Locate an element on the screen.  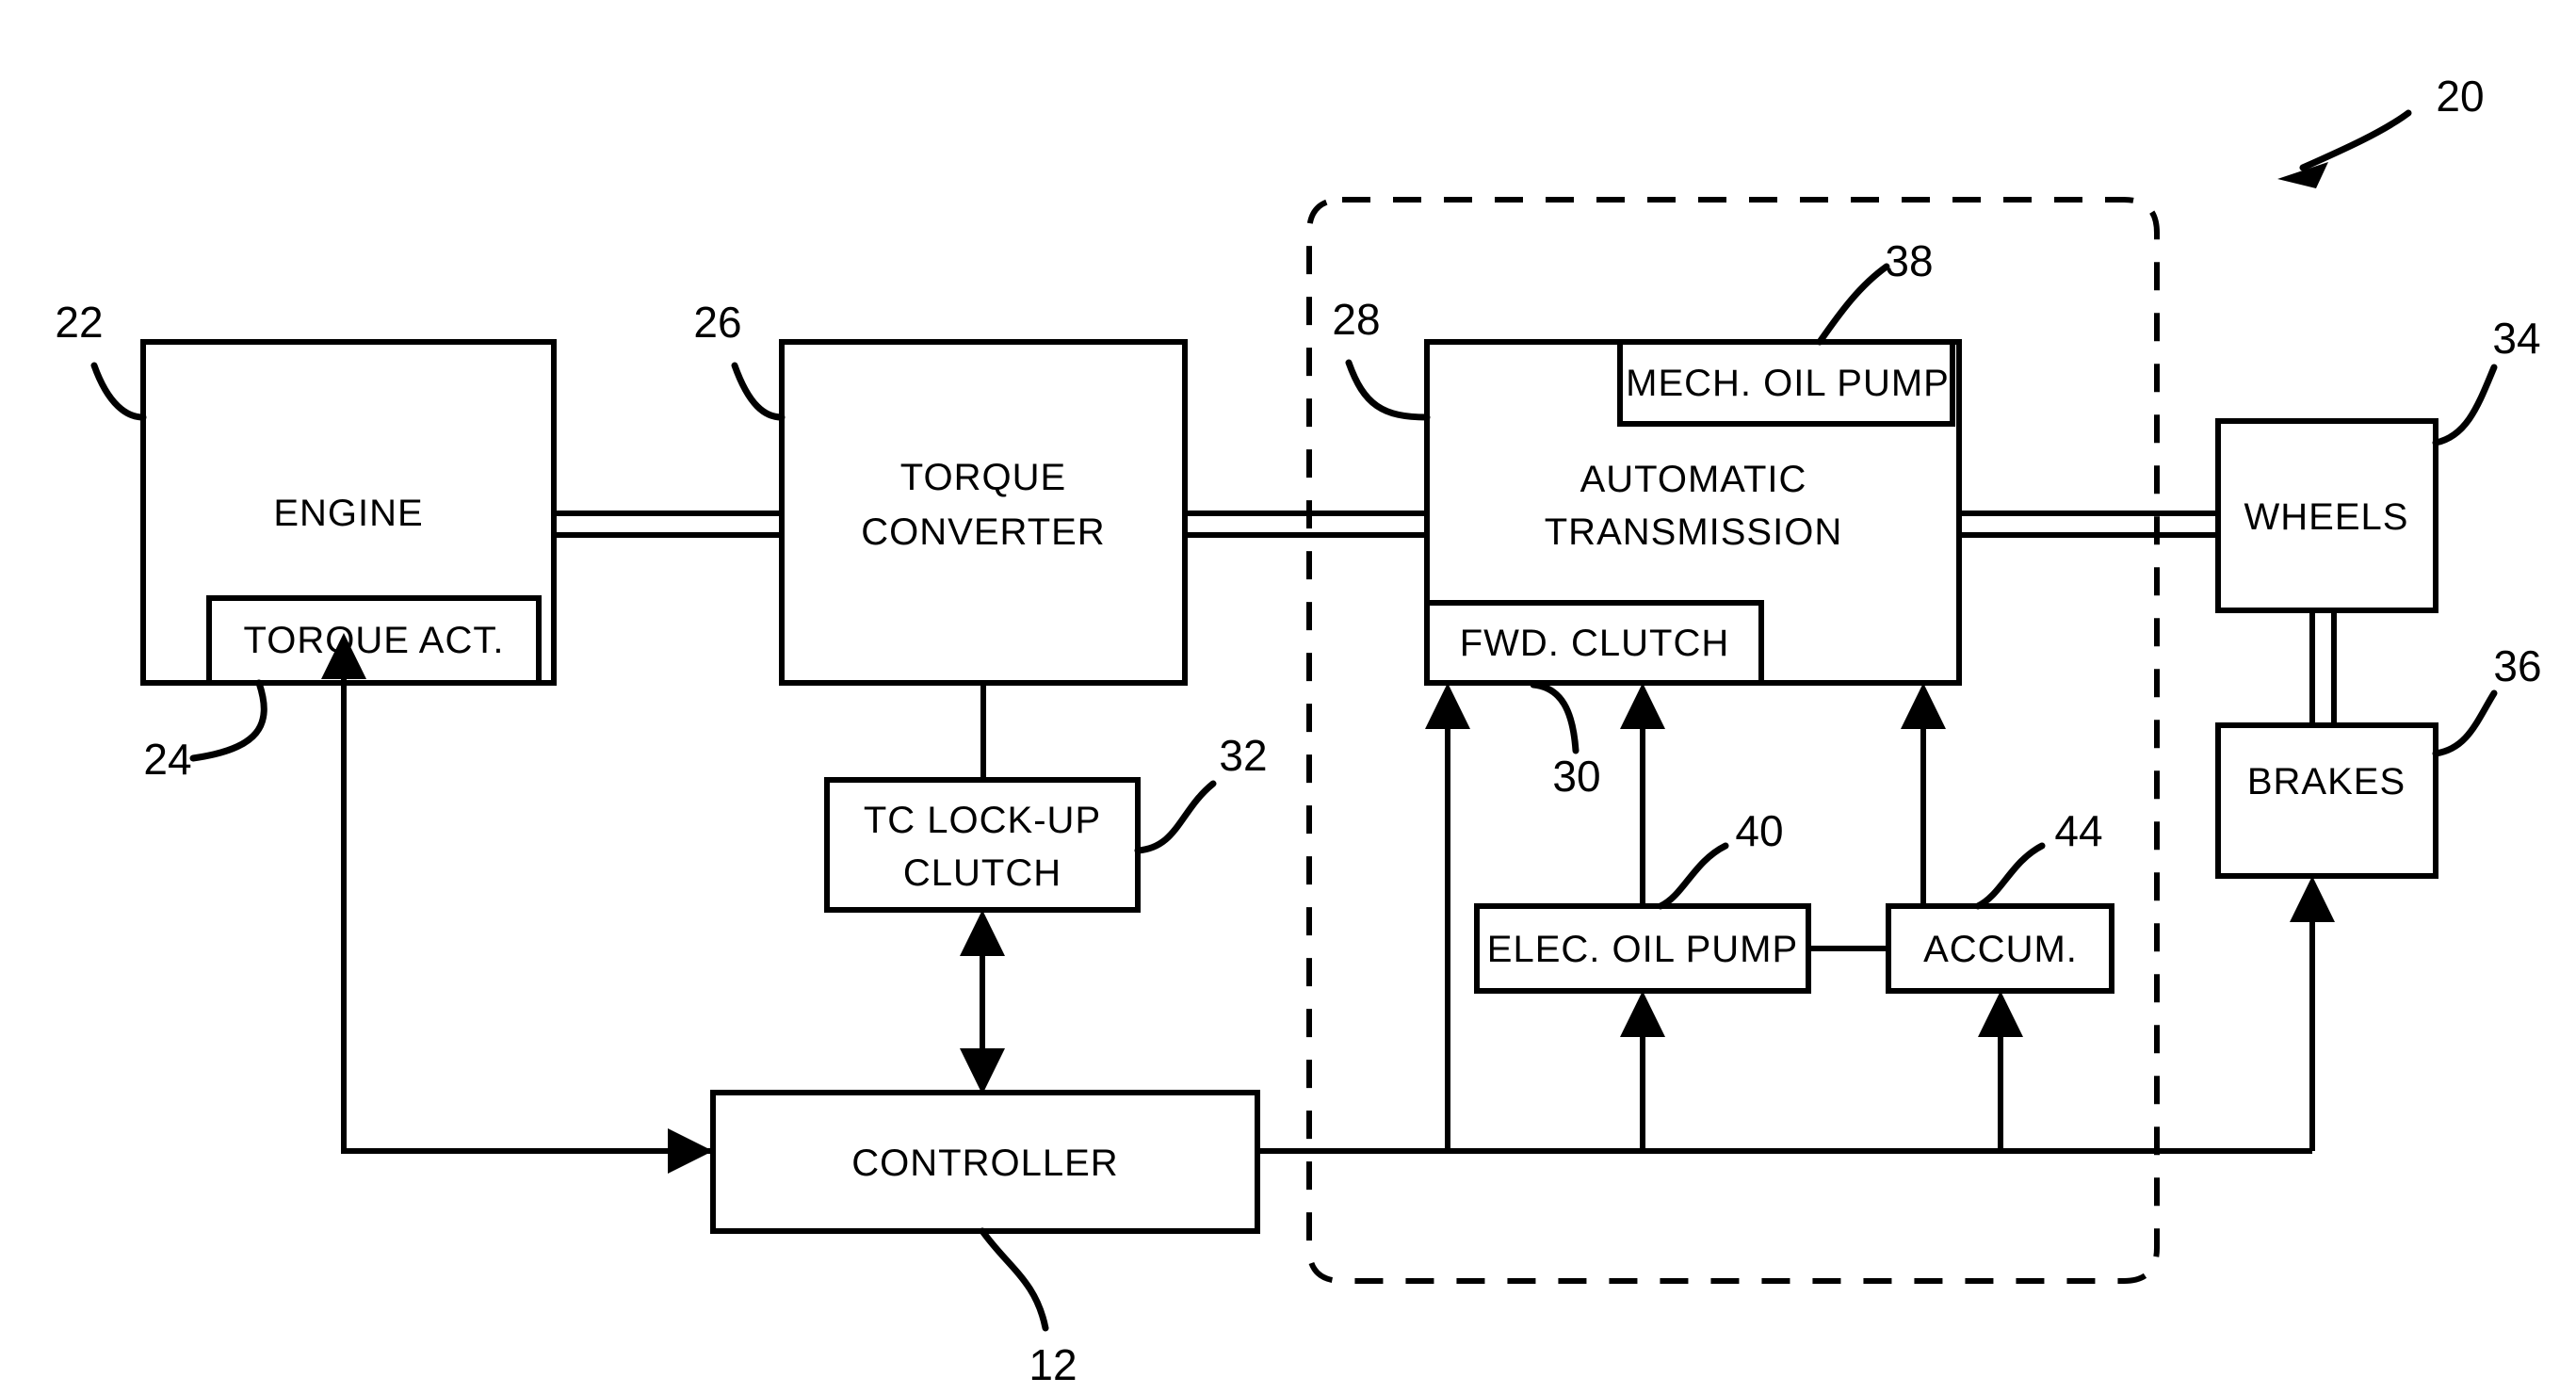
ref-38: 38 is located at coordinates (1909, 260).